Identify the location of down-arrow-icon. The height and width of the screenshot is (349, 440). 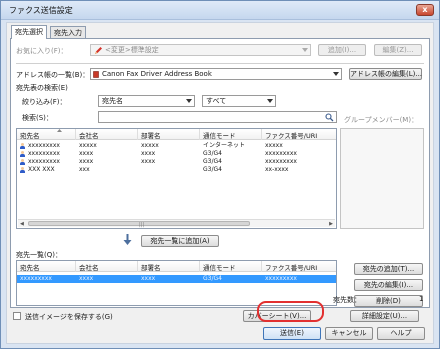
(127, 239).